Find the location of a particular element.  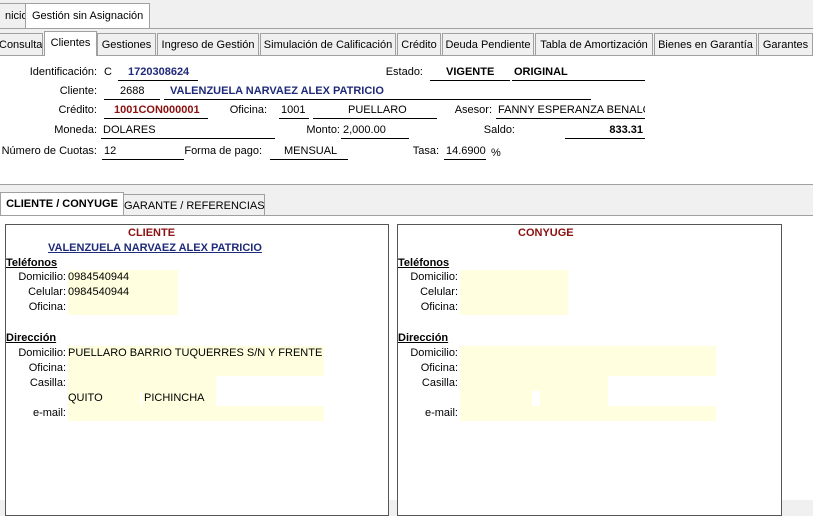

estado-underline is located at coordinates (470, 80).